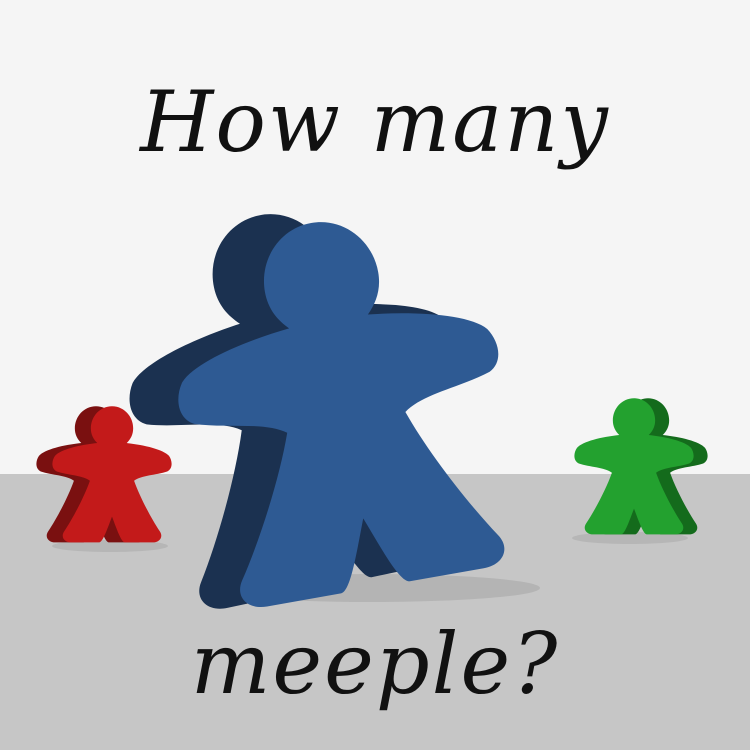 The height and width of the screenshot is (750, 750). Describe the element at coordinates (104, 474) in the screenshot. I see `red-meeple` at that location.